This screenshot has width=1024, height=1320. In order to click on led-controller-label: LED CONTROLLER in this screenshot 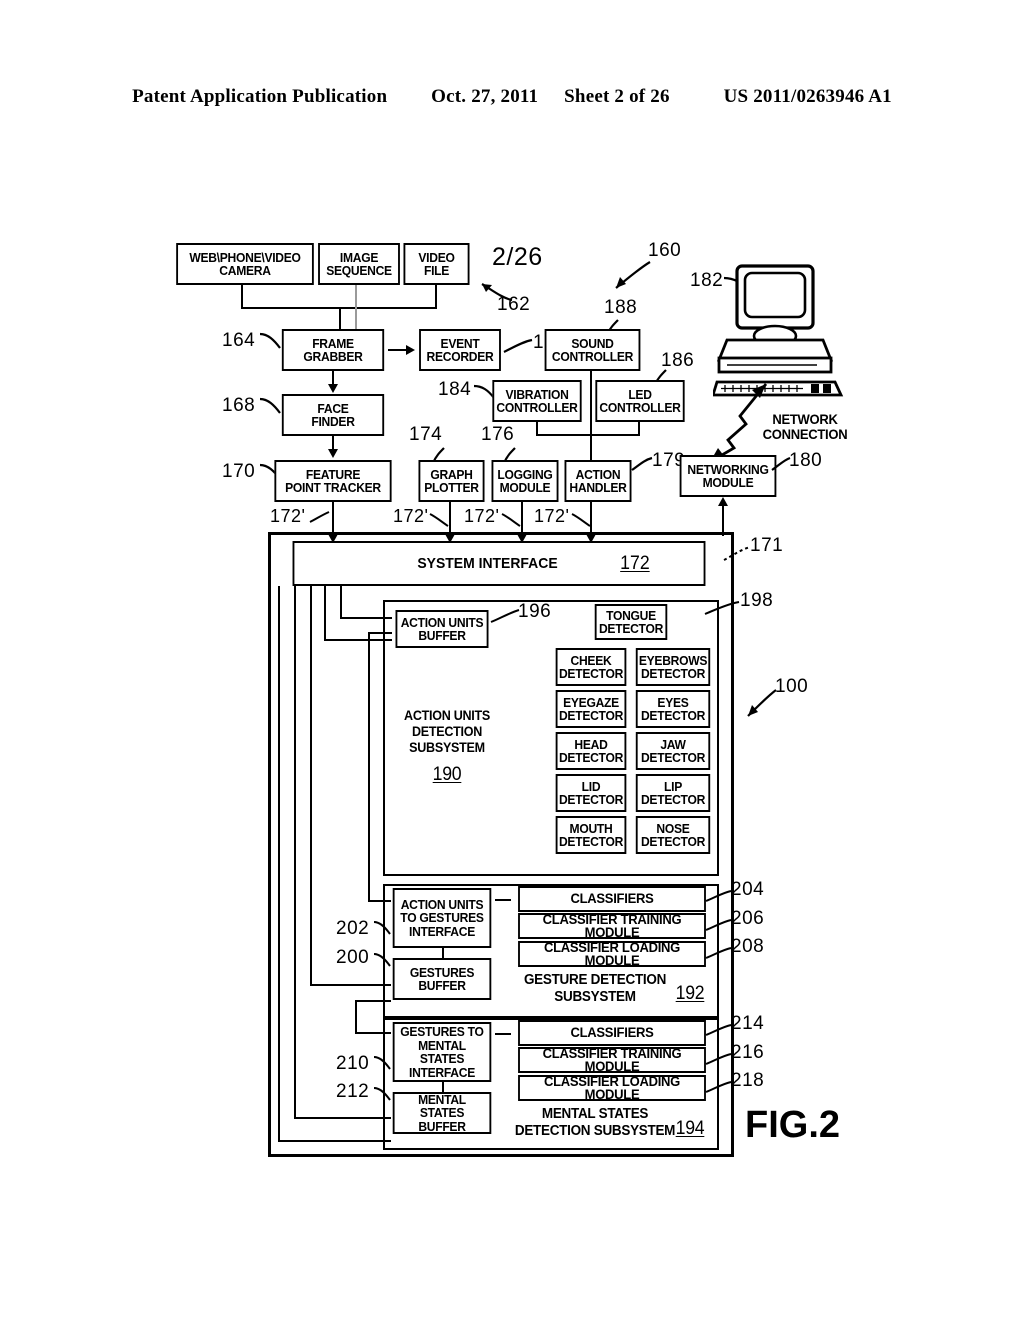, I will do `click(640, 400)`.